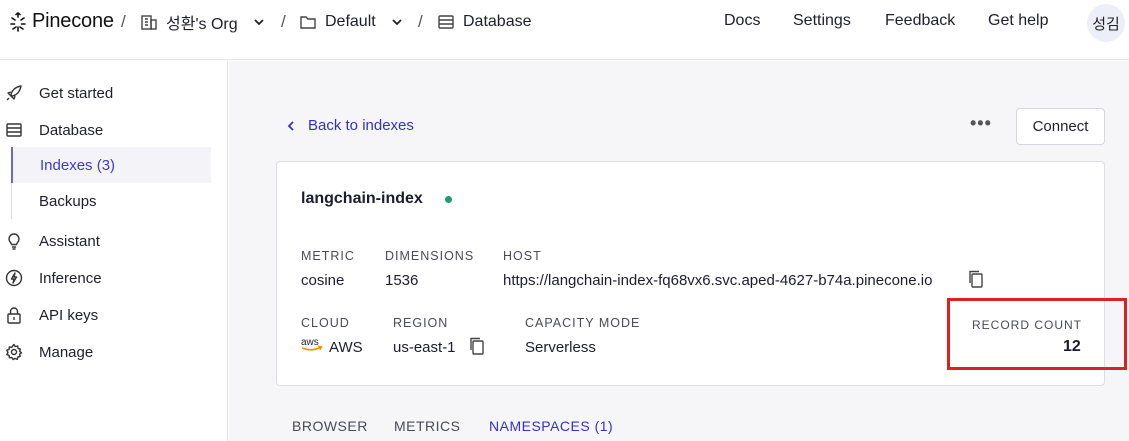  I want to click on sidebar-item-get-started: Get started, so click(106, 93).